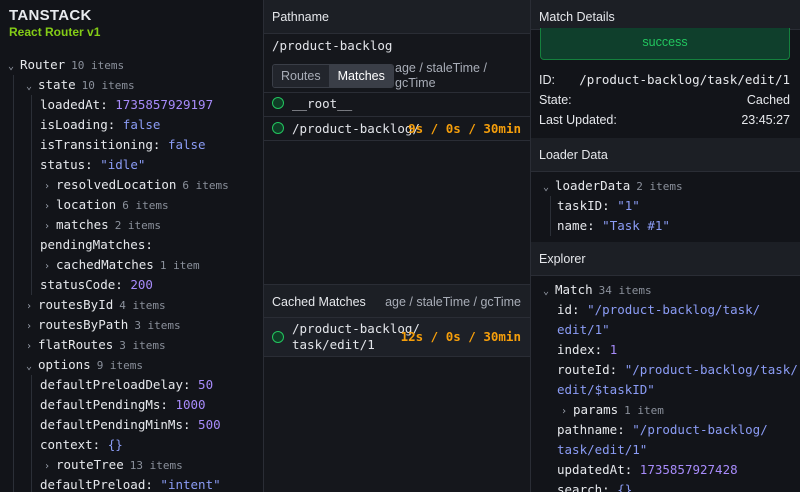 The image size is (800, 492). I want to click on tree-leaf-defaultPendingMinMs: defaultPendingMinMs: 500, so click(130, 424).